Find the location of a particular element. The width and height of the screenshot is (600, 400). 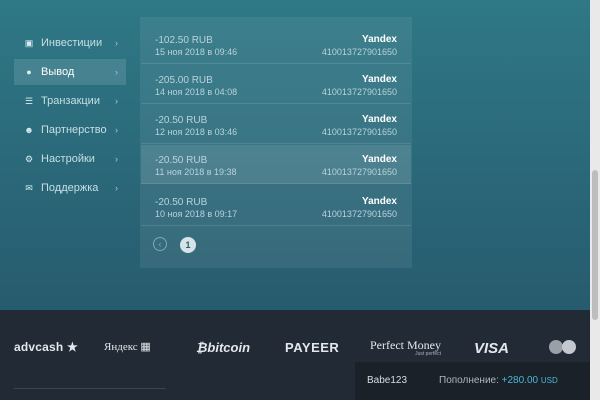

pagination-page-button: 1 is located at coordinates (188, 245).